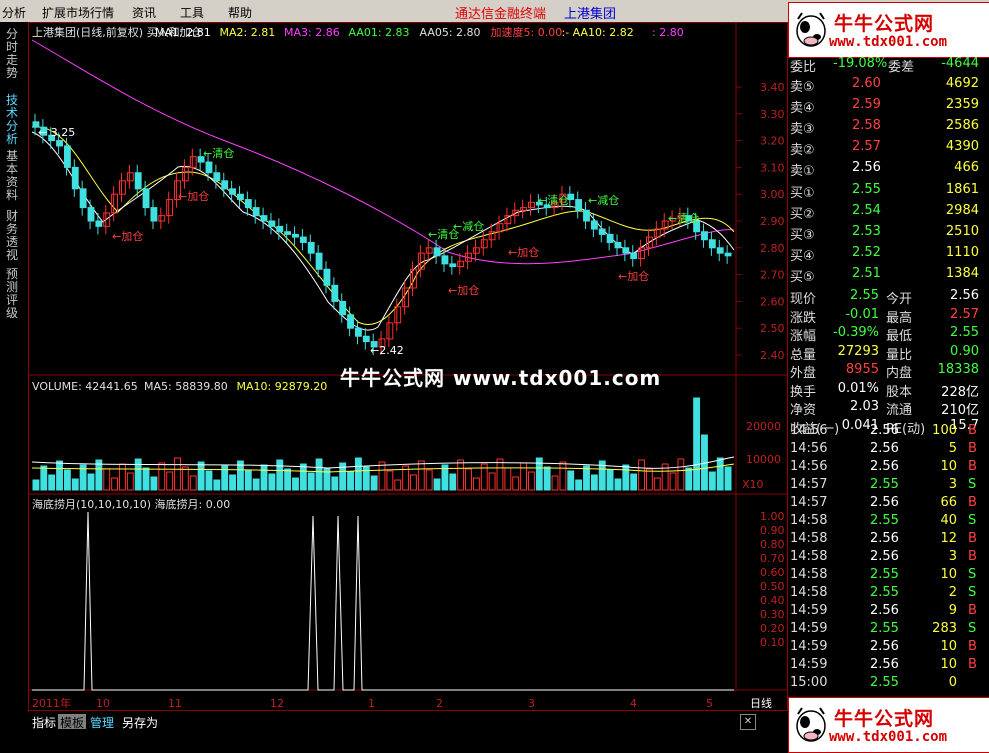  Describe the element at coordinates (772, 221) in the screenshot. I see `price-tick-label: 2.90` at that location.